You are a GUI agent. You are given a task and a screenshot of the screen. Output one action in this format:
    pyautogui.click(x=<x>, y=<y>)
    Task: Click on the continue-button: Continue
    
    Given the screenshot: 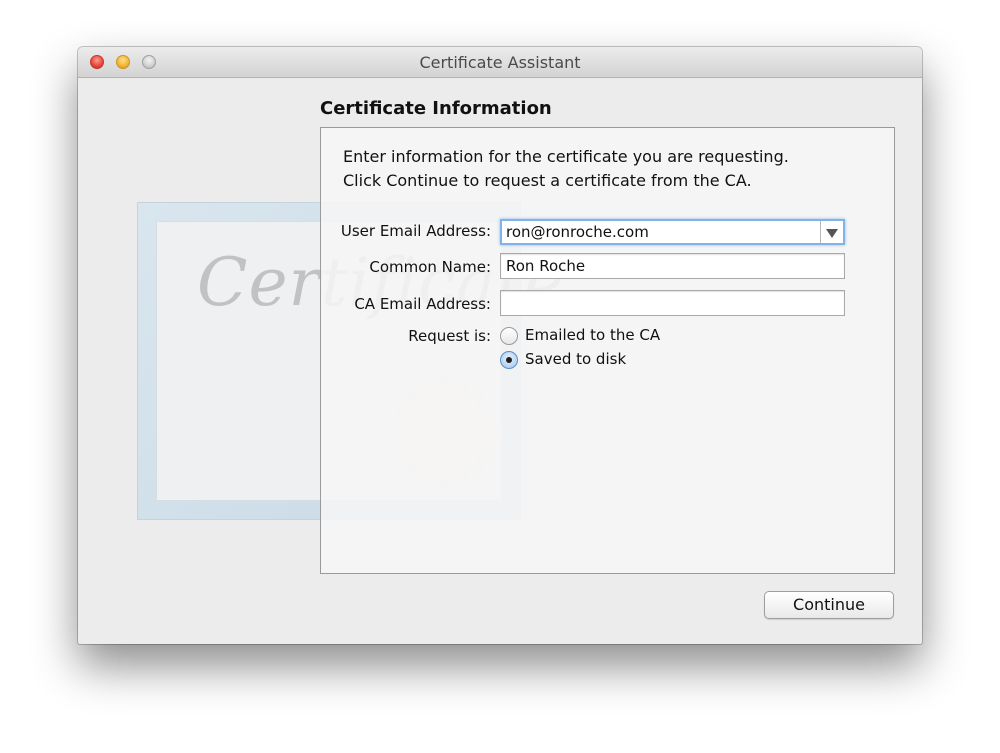 What is the action you would take?
    pyautogui.click(x=829, y=605)
    